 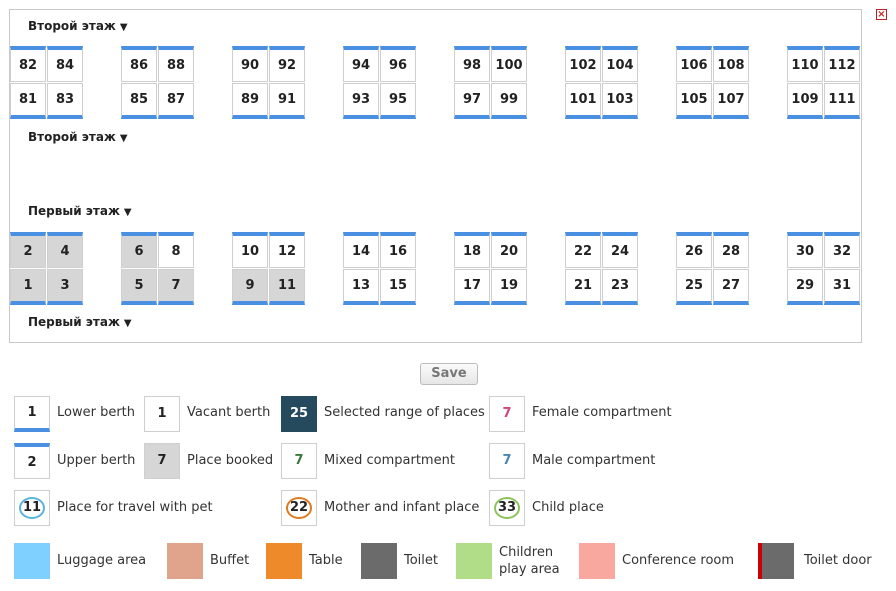 What do you see at coordinates (472, 101) in the screenshot?
I see `seat-97: 97` at bounding box center [472, 101].